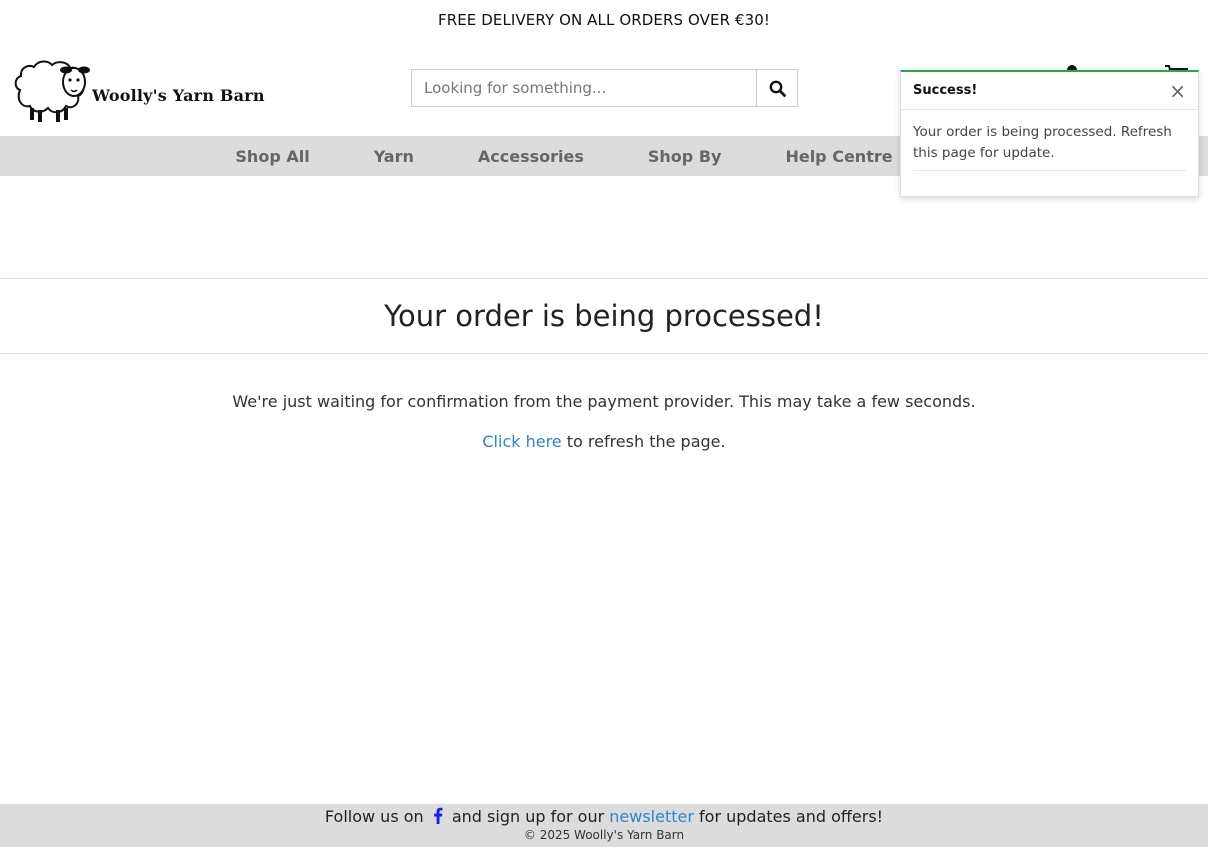 The image size is (1208, 847). I want to click on site-logo: Woolly's Yarn Barn, so click(138, 91).